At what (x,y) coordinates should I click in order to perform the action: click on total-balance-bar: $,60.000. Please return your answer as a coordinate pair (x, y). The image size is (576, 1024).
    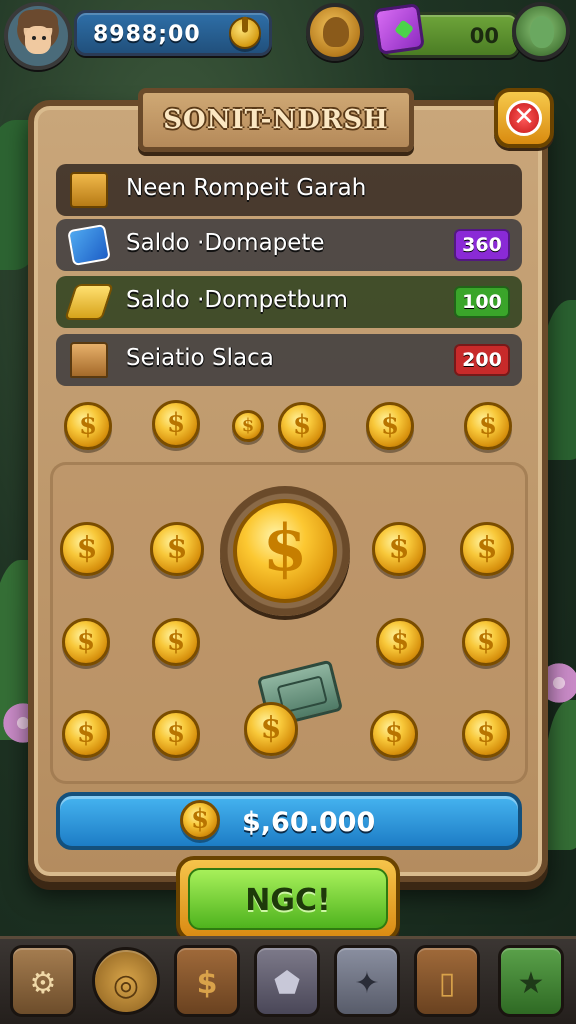
    Looking at the image, I should click on (289, 821).